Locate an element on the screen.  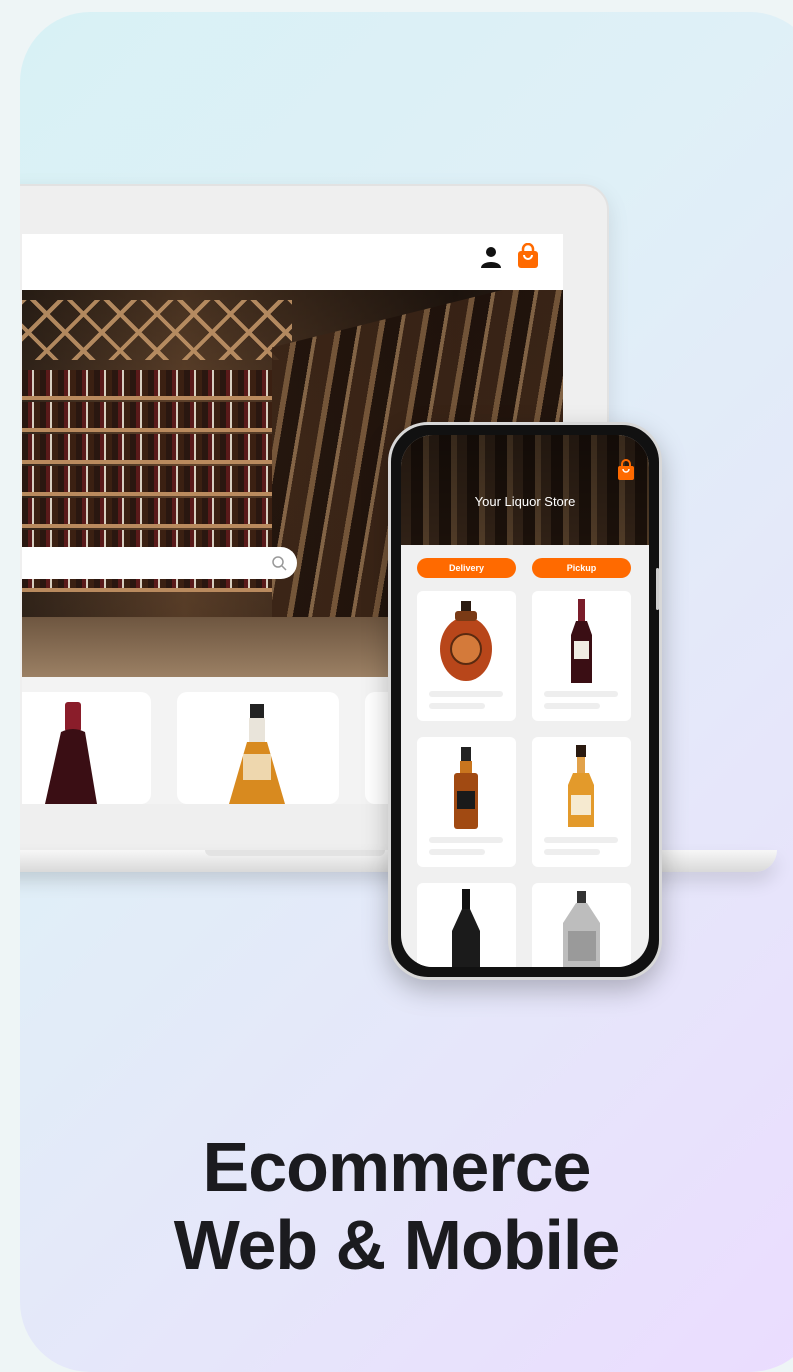
search-input is located at coordinates (159, 563).